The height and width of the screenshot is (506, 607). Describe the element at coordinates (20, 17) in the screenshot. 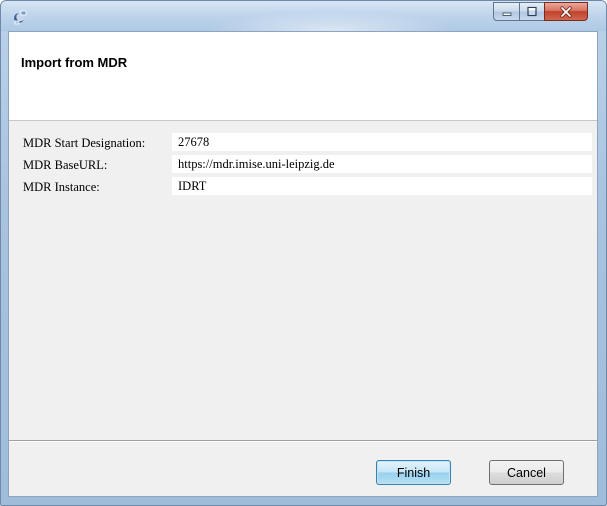

I see `eclipse-app-icon` at that location.